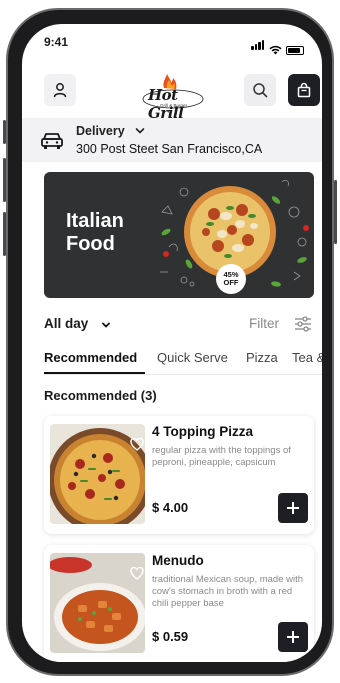 The image size is (340, 683). I want to click on discount-badge: 45% OFF, so click(231, 279).